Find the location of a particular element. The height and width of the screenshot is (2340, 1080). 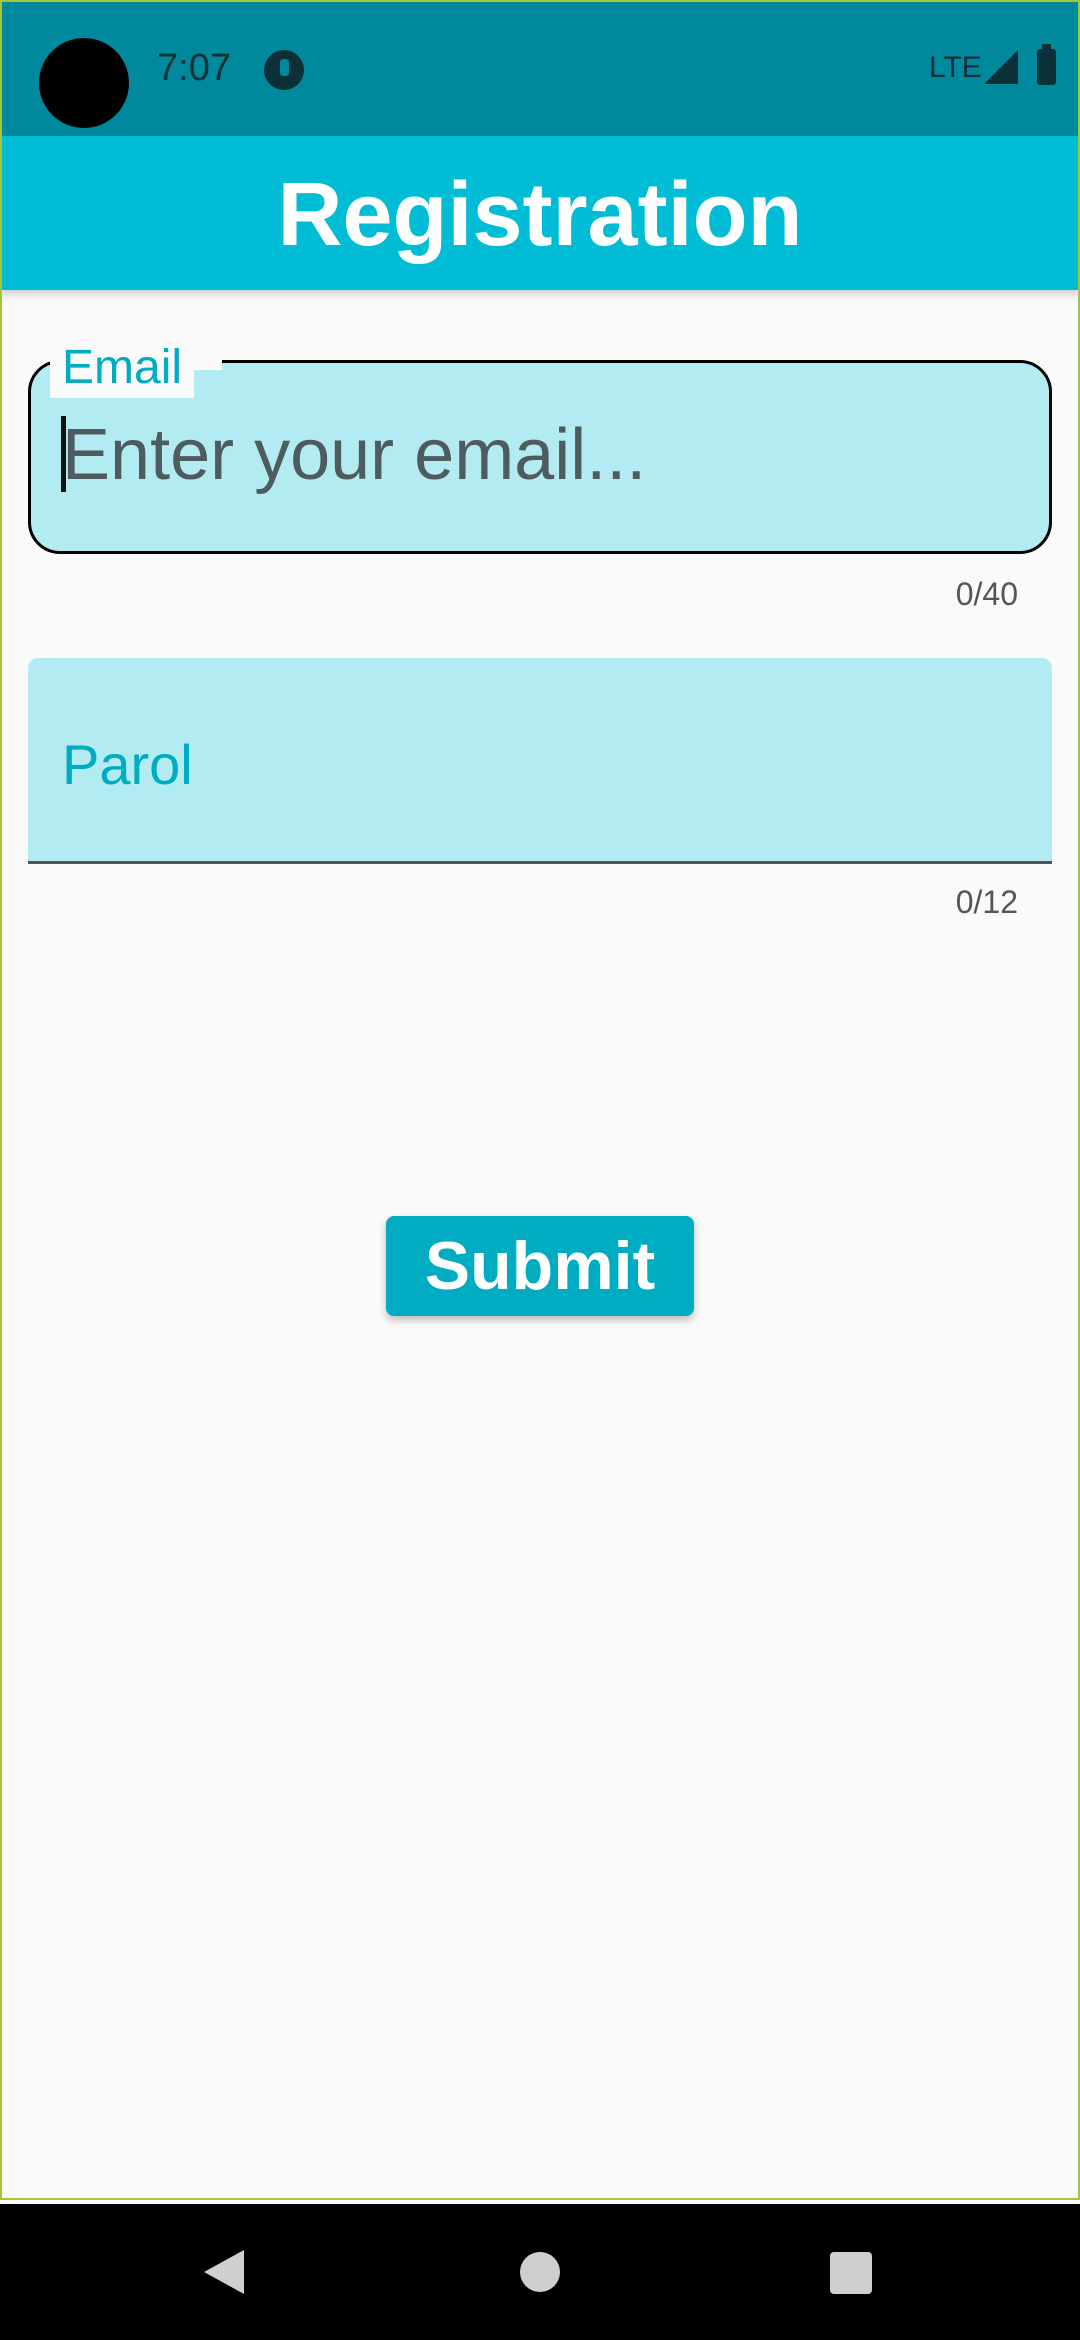

status-time: 7:07 is located at coordinates (194, 68).